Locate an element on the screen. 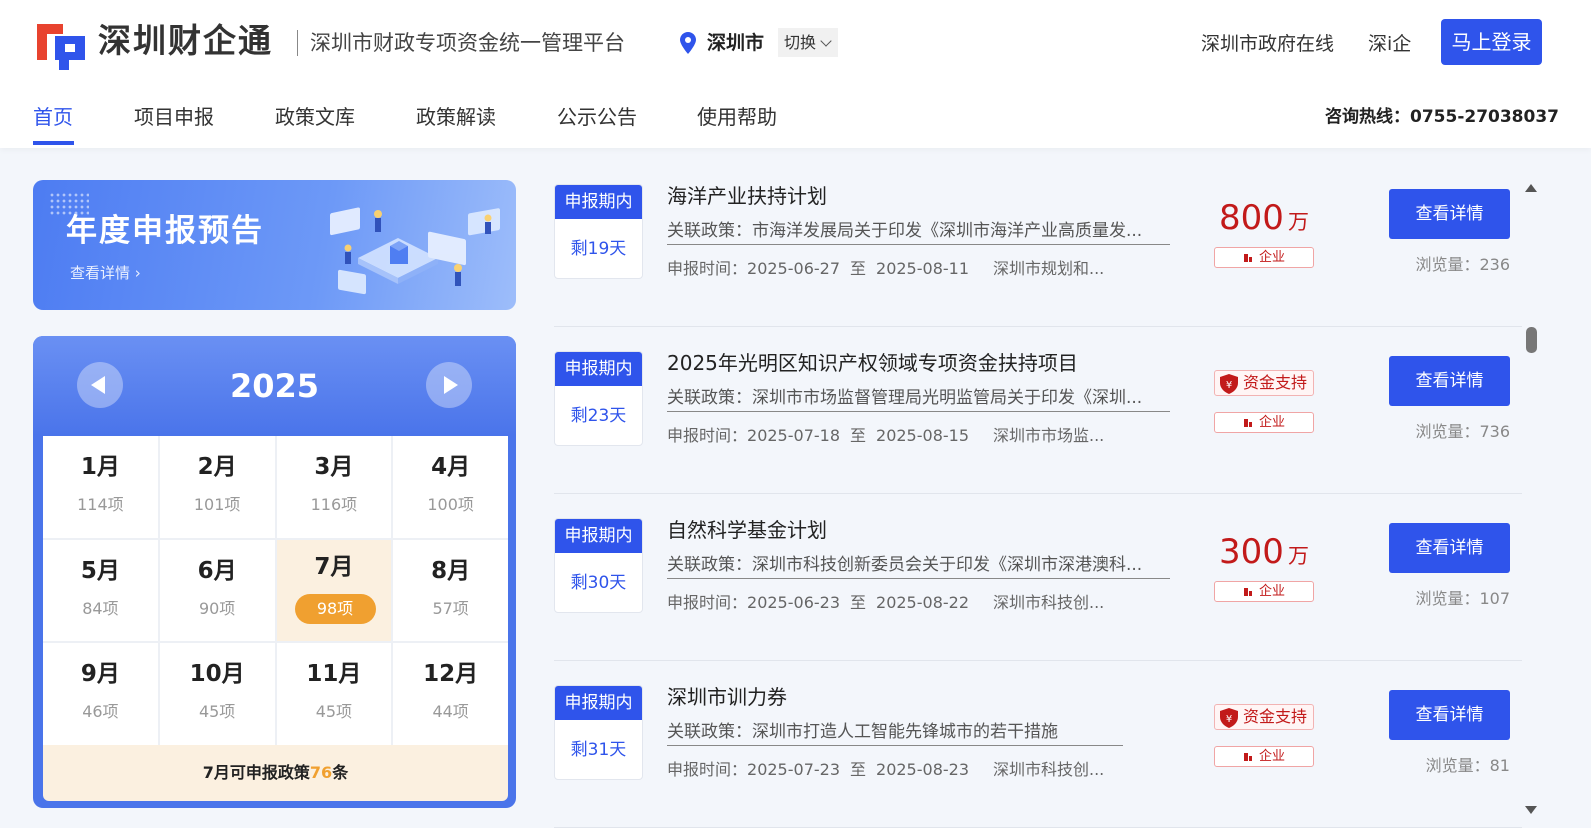  funding-amount: 800 万 is located at coordinates (1264, 221).